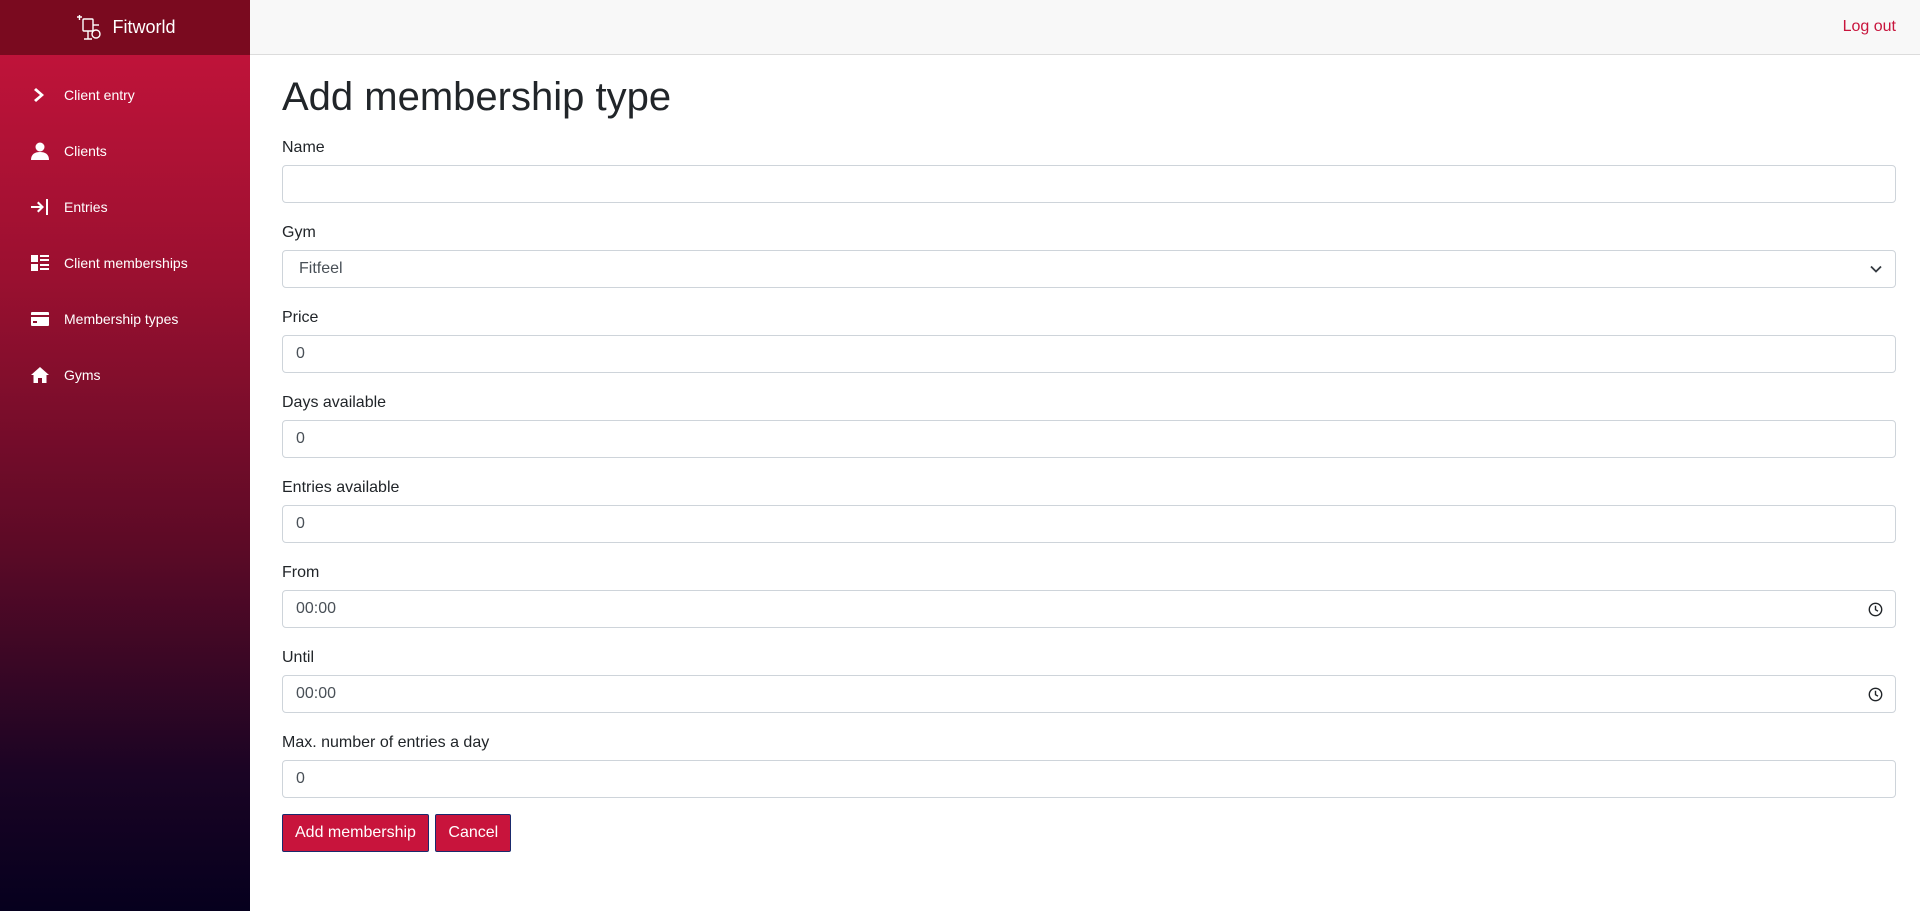 This screenshot has height=911, width=1920. I want to click on logout-link: Log out, so click(1869, 27).